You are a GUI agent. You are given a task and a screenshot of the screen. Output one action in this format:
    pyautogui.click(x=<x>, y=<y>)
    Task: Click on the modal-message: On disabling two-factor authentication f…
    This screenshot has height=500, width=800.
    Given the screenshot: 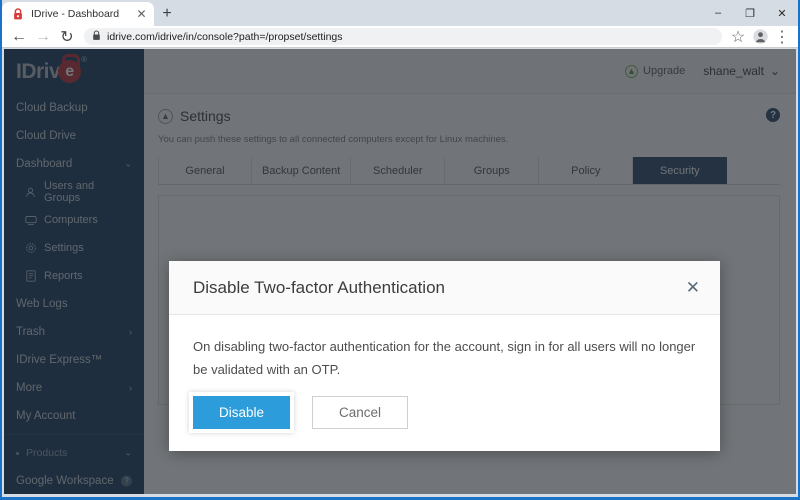 What is the action you would take?
    pyautogui.click(x=444, y=358)
    